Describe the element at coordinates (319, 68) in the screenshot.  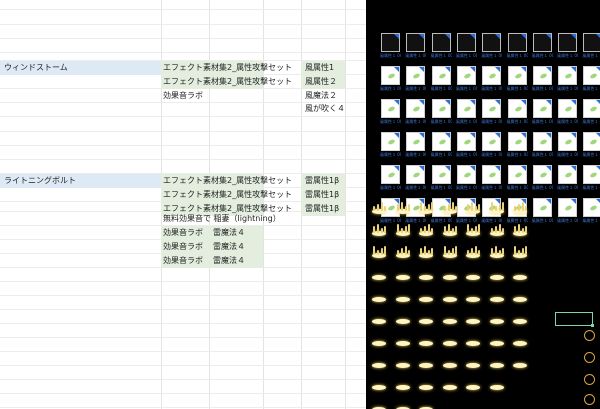
I see `material-file-cell: 風属性1` at that location.